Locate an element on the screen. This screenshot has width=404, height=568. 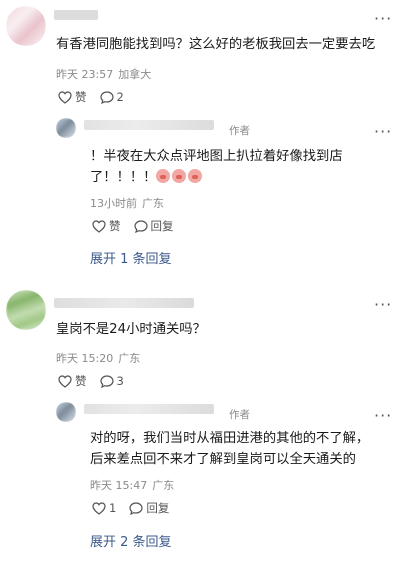
reply-like-button: 1 is located at coordinates (104, 508).